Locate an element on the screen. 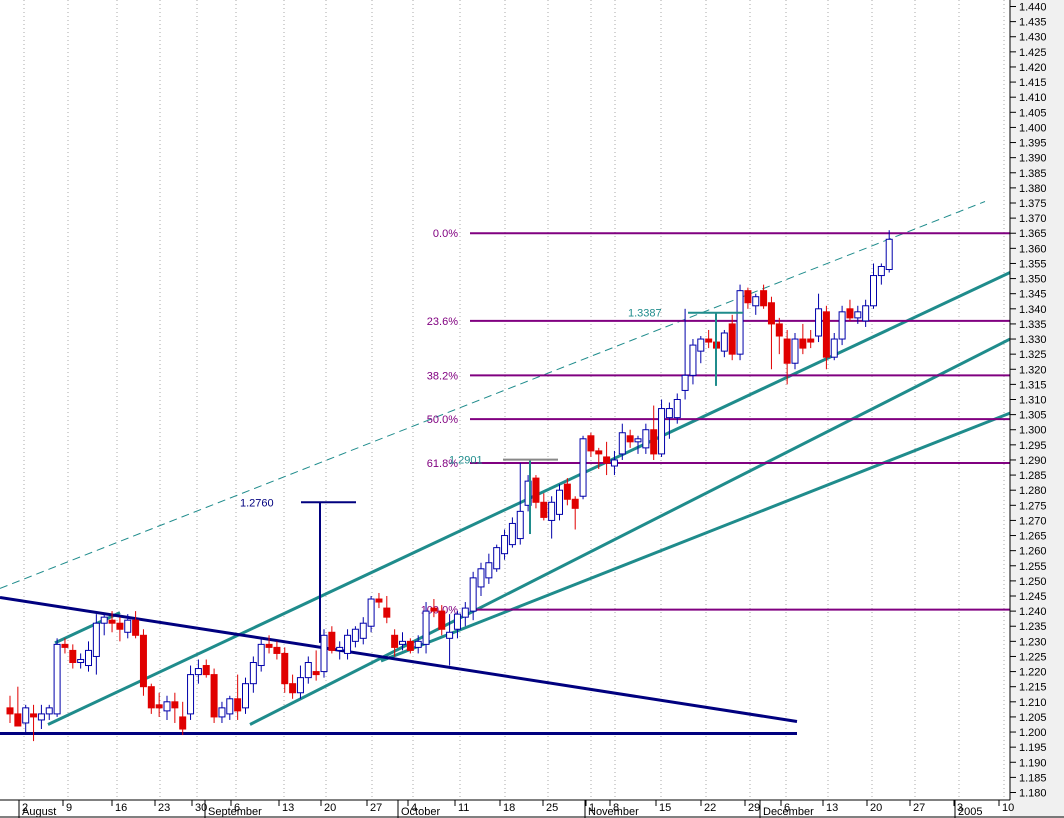 The image size is (1064, 818). resistance-line is located at coordinates (399, 659).